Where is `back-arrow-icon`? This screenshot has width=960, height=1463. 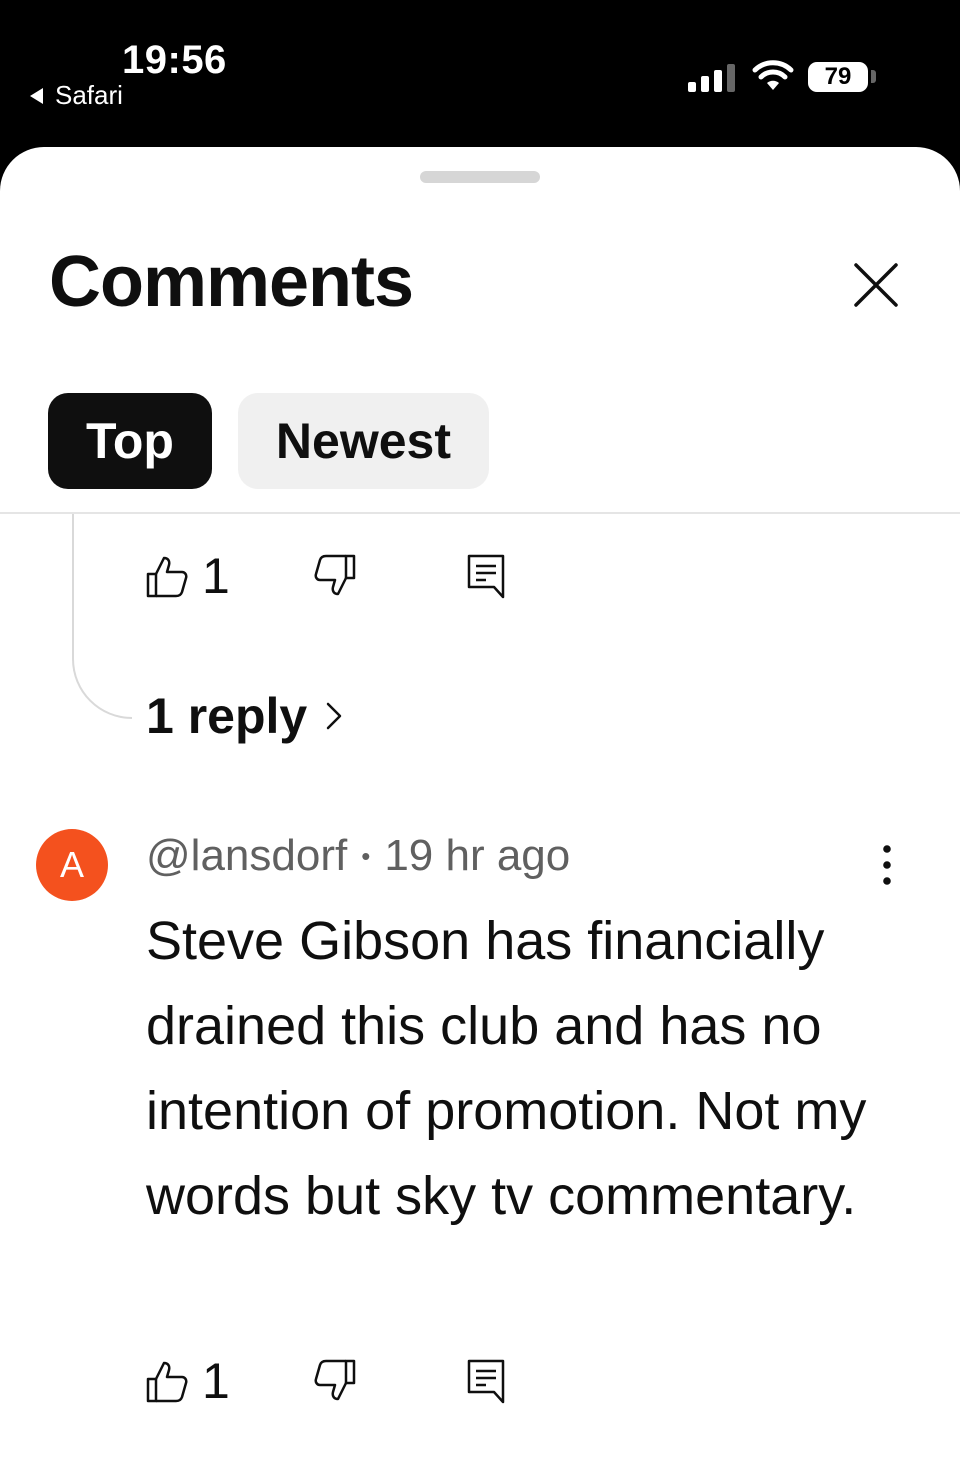 back-arrow-icon is located at coordinates (36, 95).